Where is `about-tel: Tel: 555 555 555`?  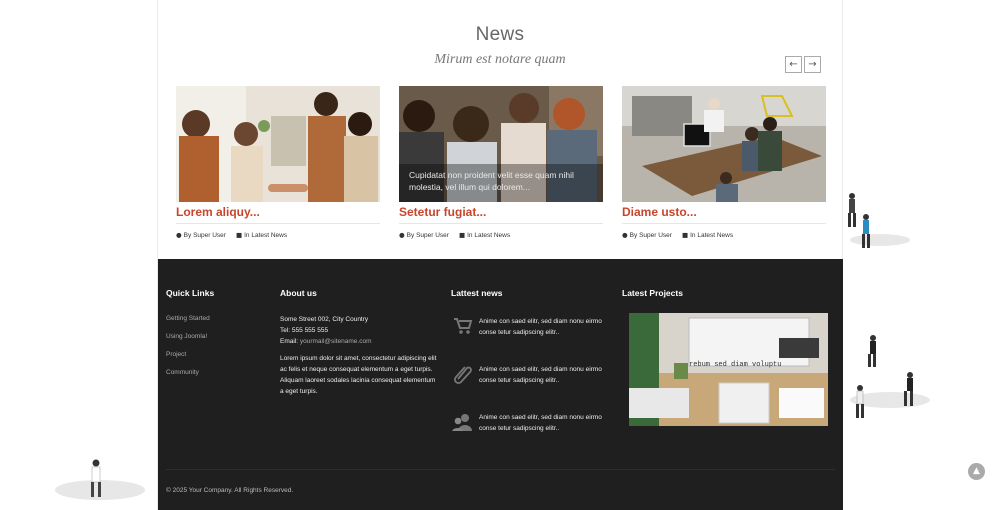 about-tel: Tel: 555 555 555 is located at coordinates (304, 330).